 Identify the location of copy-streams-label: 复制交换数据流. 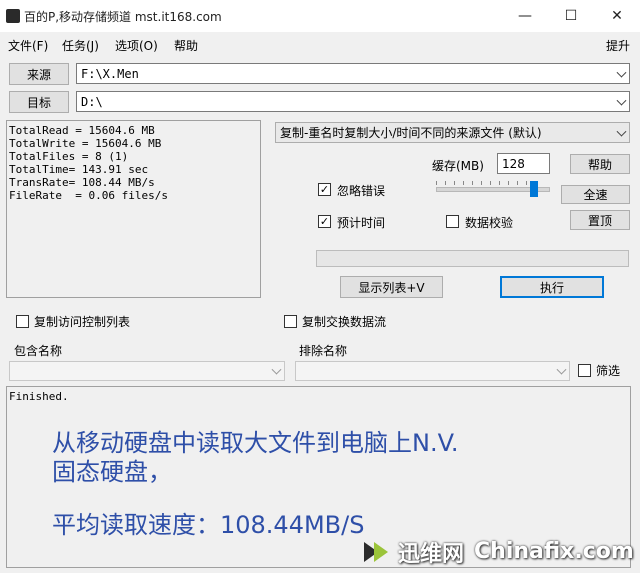
(344, 322).